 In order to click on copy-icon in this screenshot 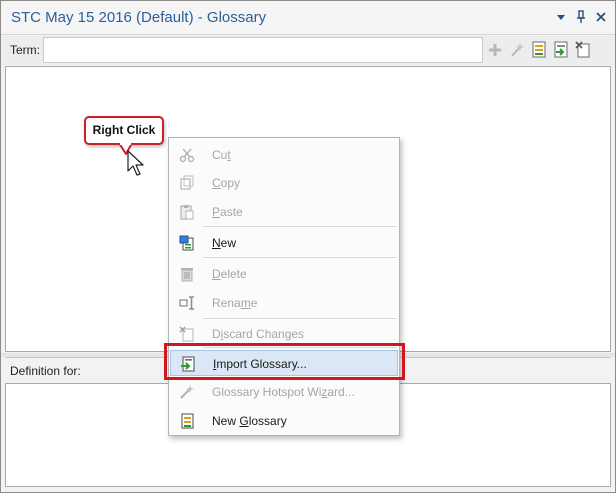, I will do `click(187, 182)`.